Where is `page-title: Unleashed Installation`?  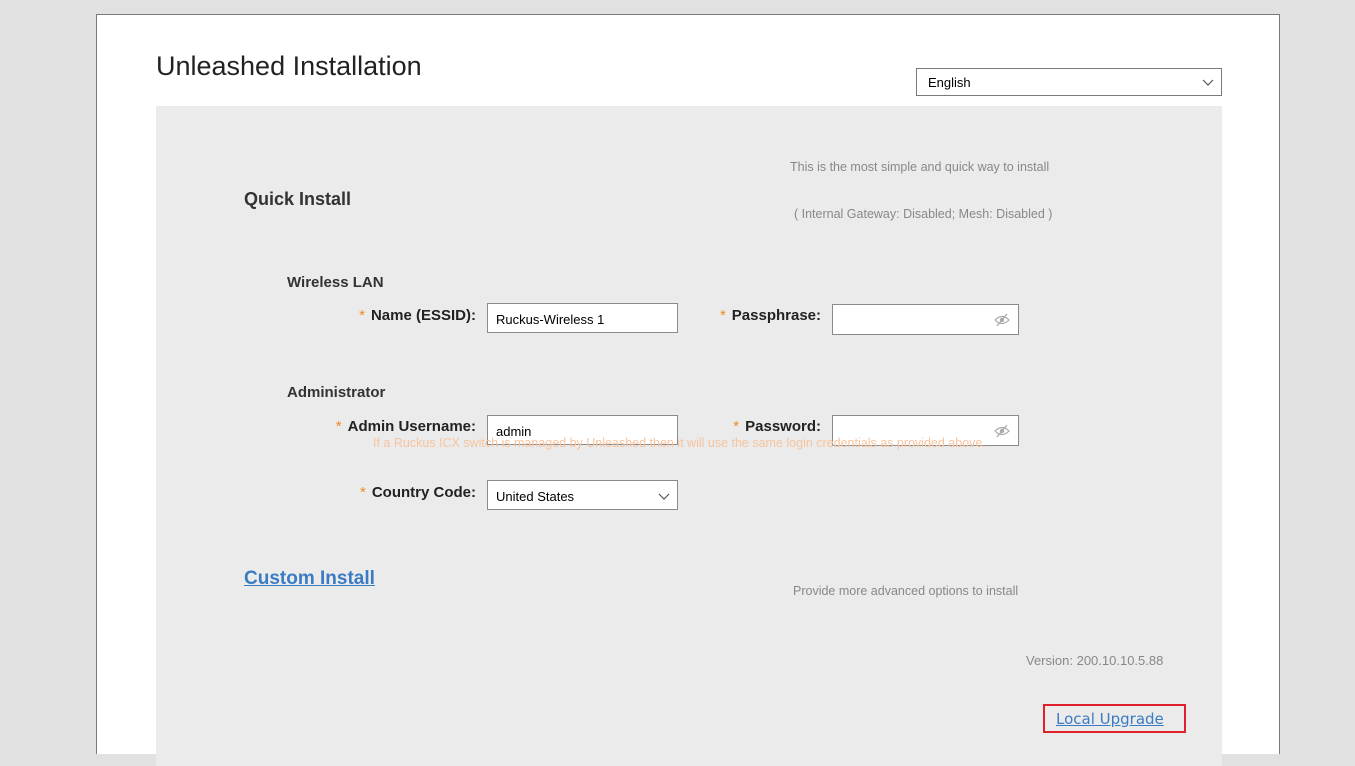
page-title: Unleashed Installation is located at coordinates (289, 66).